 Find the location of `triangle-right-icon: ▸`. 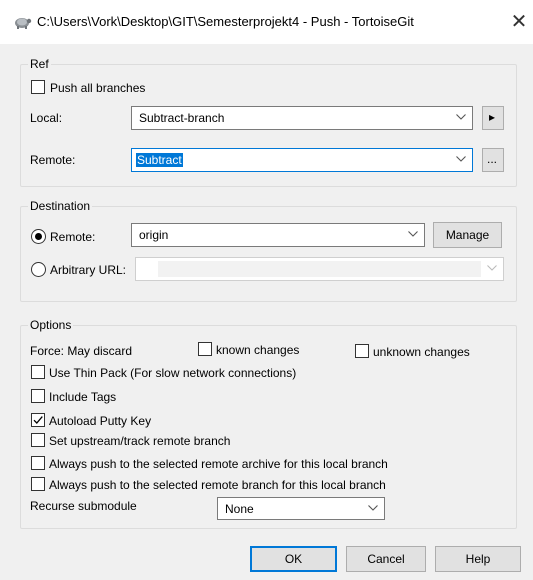

triangle-right-icon: ▸ is located at coordinates (492, 117).